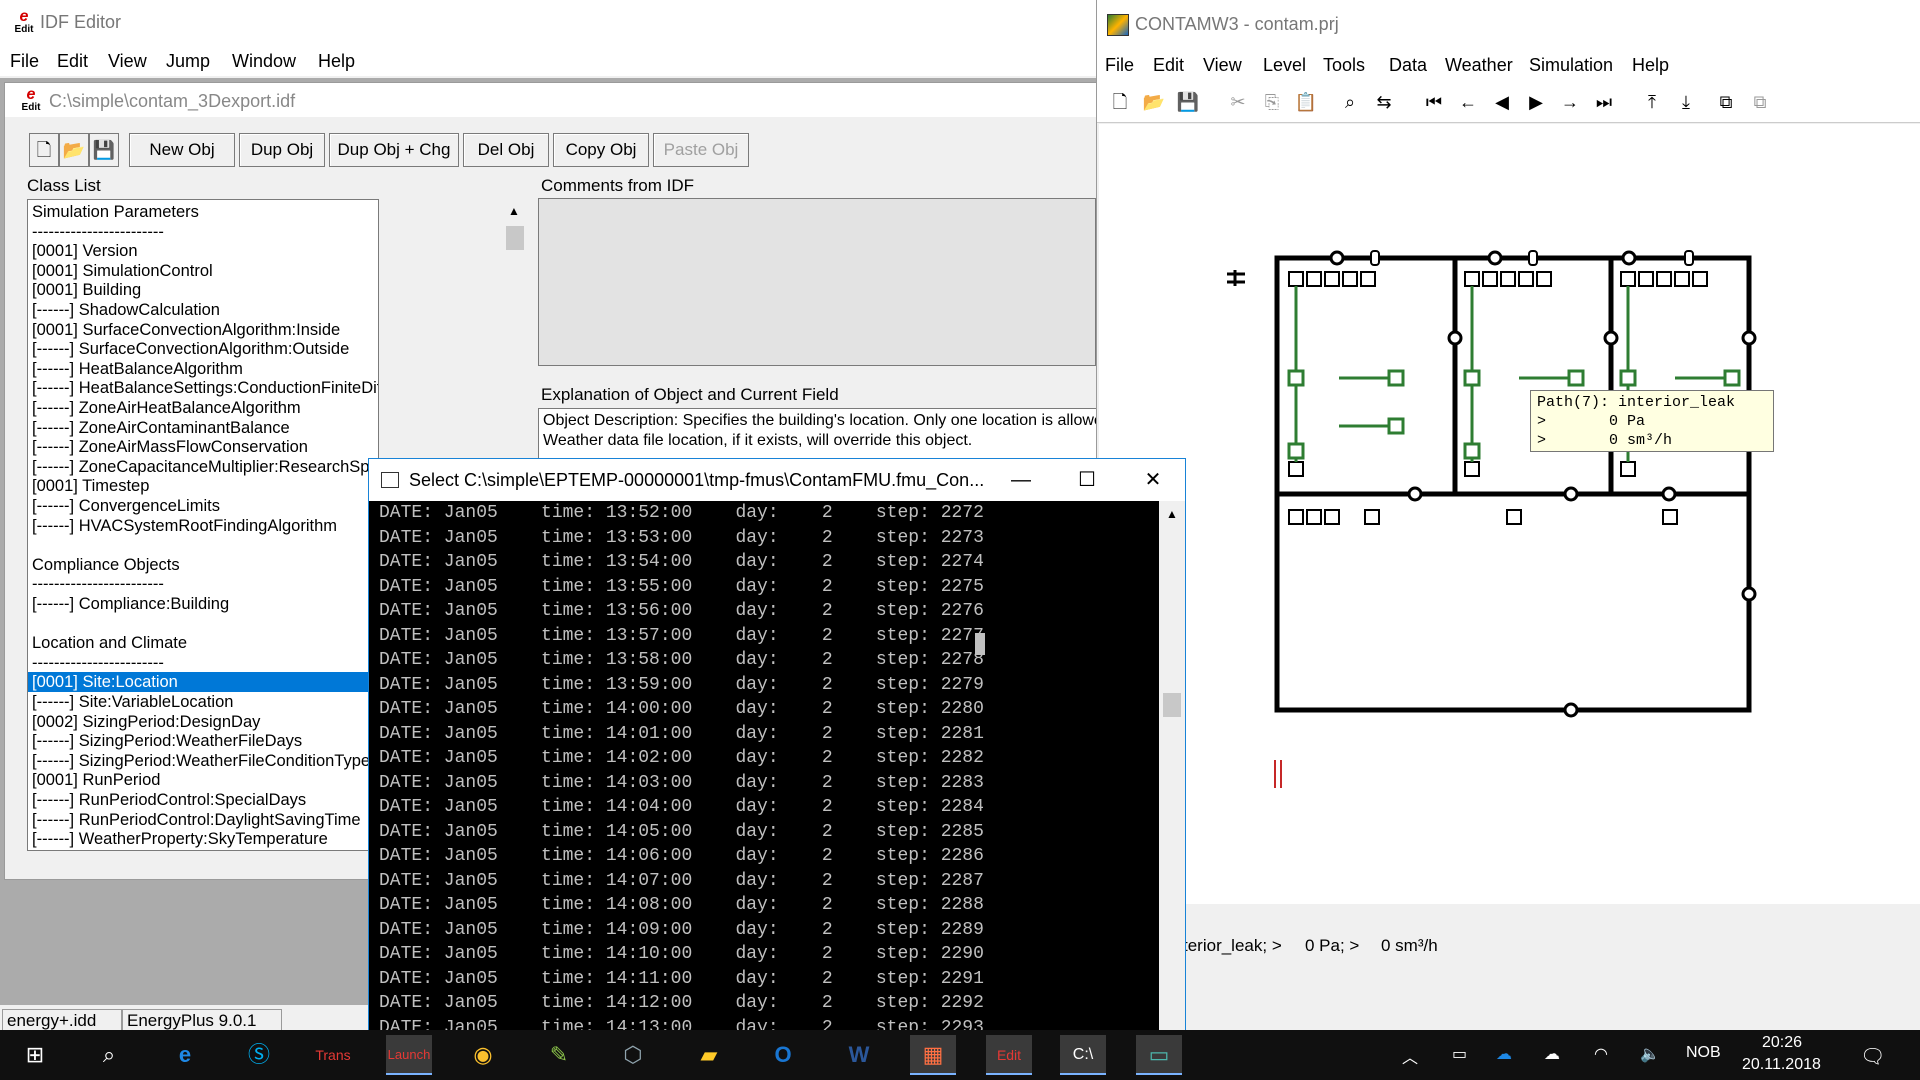 Image resolution: width=1920 pixels, height=1080 pixels. What do you see at coordinates (1222, 65) in the screenshot?
I see `contam-menu-view: View` at bounding box center [1222, 65].